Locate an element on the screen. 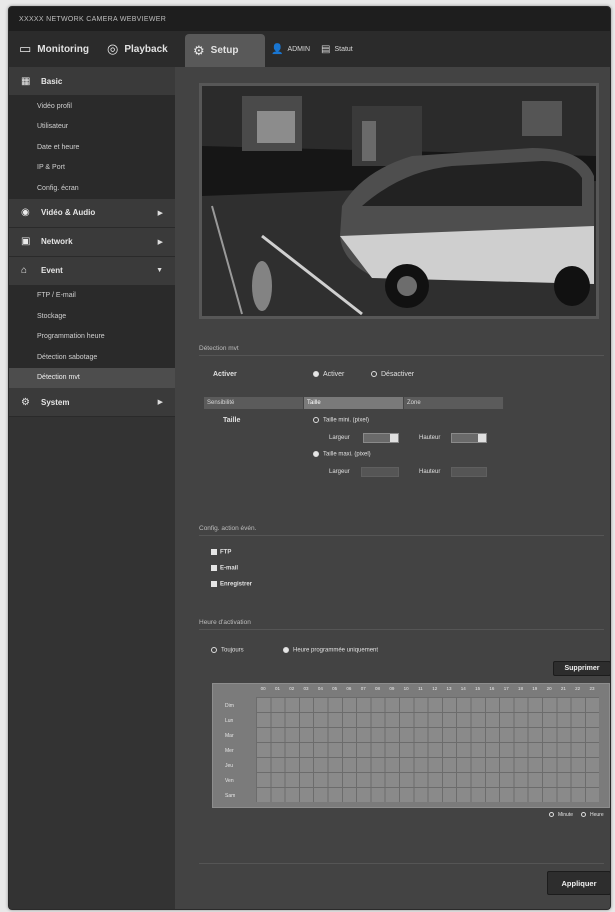  tab-monitoring-label: Monitoring is located at coordinates (63, 49).